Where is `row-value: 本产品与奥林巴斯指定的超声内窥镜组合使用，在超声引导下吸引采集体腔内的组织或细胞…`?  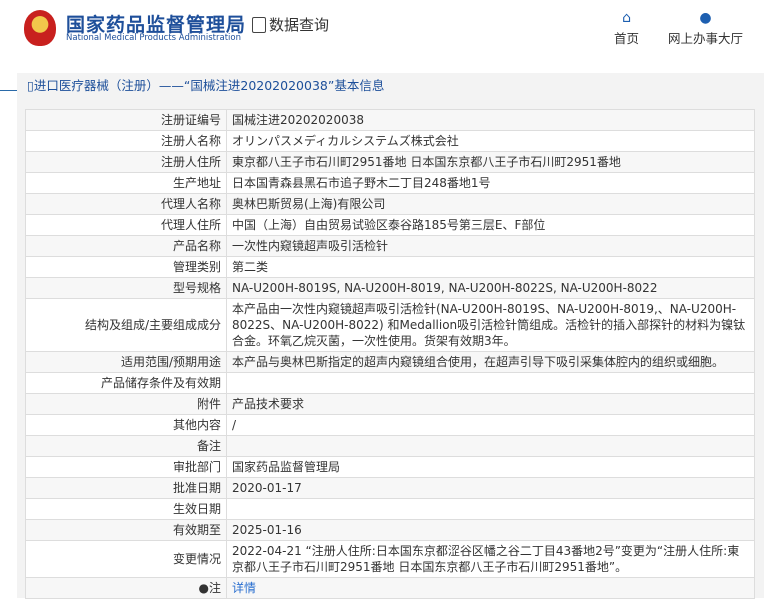
row-value: 本产品与奥林巴斯指定的超声内窥镜组合使用，在超声引导下吸引采集体腔内的组织或细胞… is located at coordinates (490, 362).